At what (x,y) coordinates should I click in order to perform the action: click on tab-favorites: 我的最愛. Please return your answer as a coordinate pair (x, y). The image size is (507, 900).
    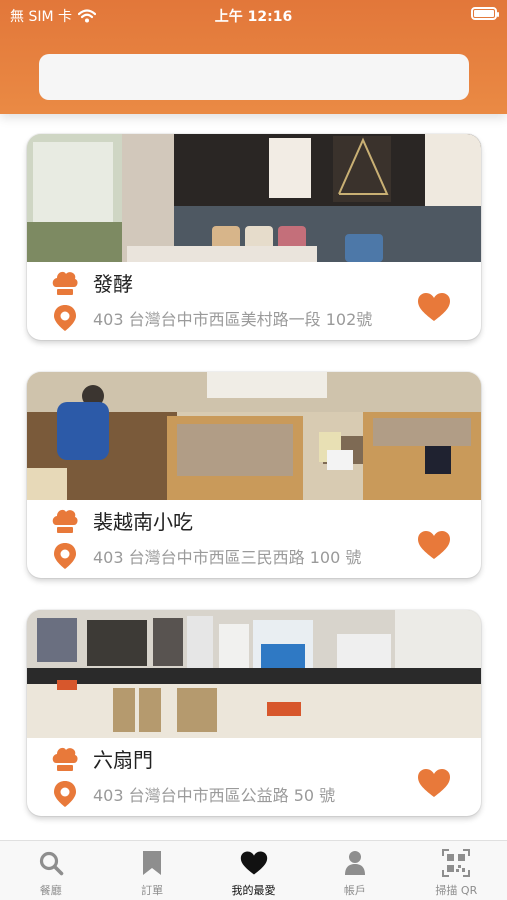
    Looking at the image, I should click on (253, 870).